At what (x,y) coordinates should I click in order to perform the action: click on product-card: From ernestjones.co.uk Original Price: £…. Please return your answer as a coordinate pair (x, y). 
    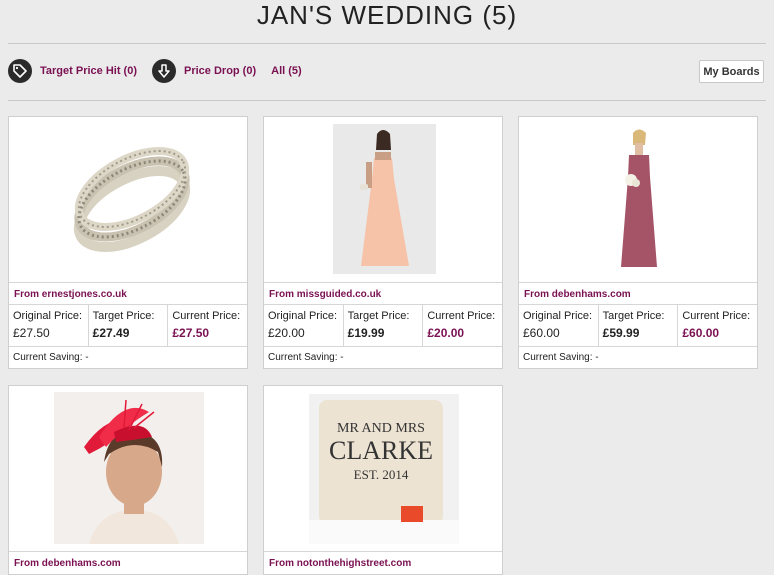
    Looking at the image, I should click on (128, 242).